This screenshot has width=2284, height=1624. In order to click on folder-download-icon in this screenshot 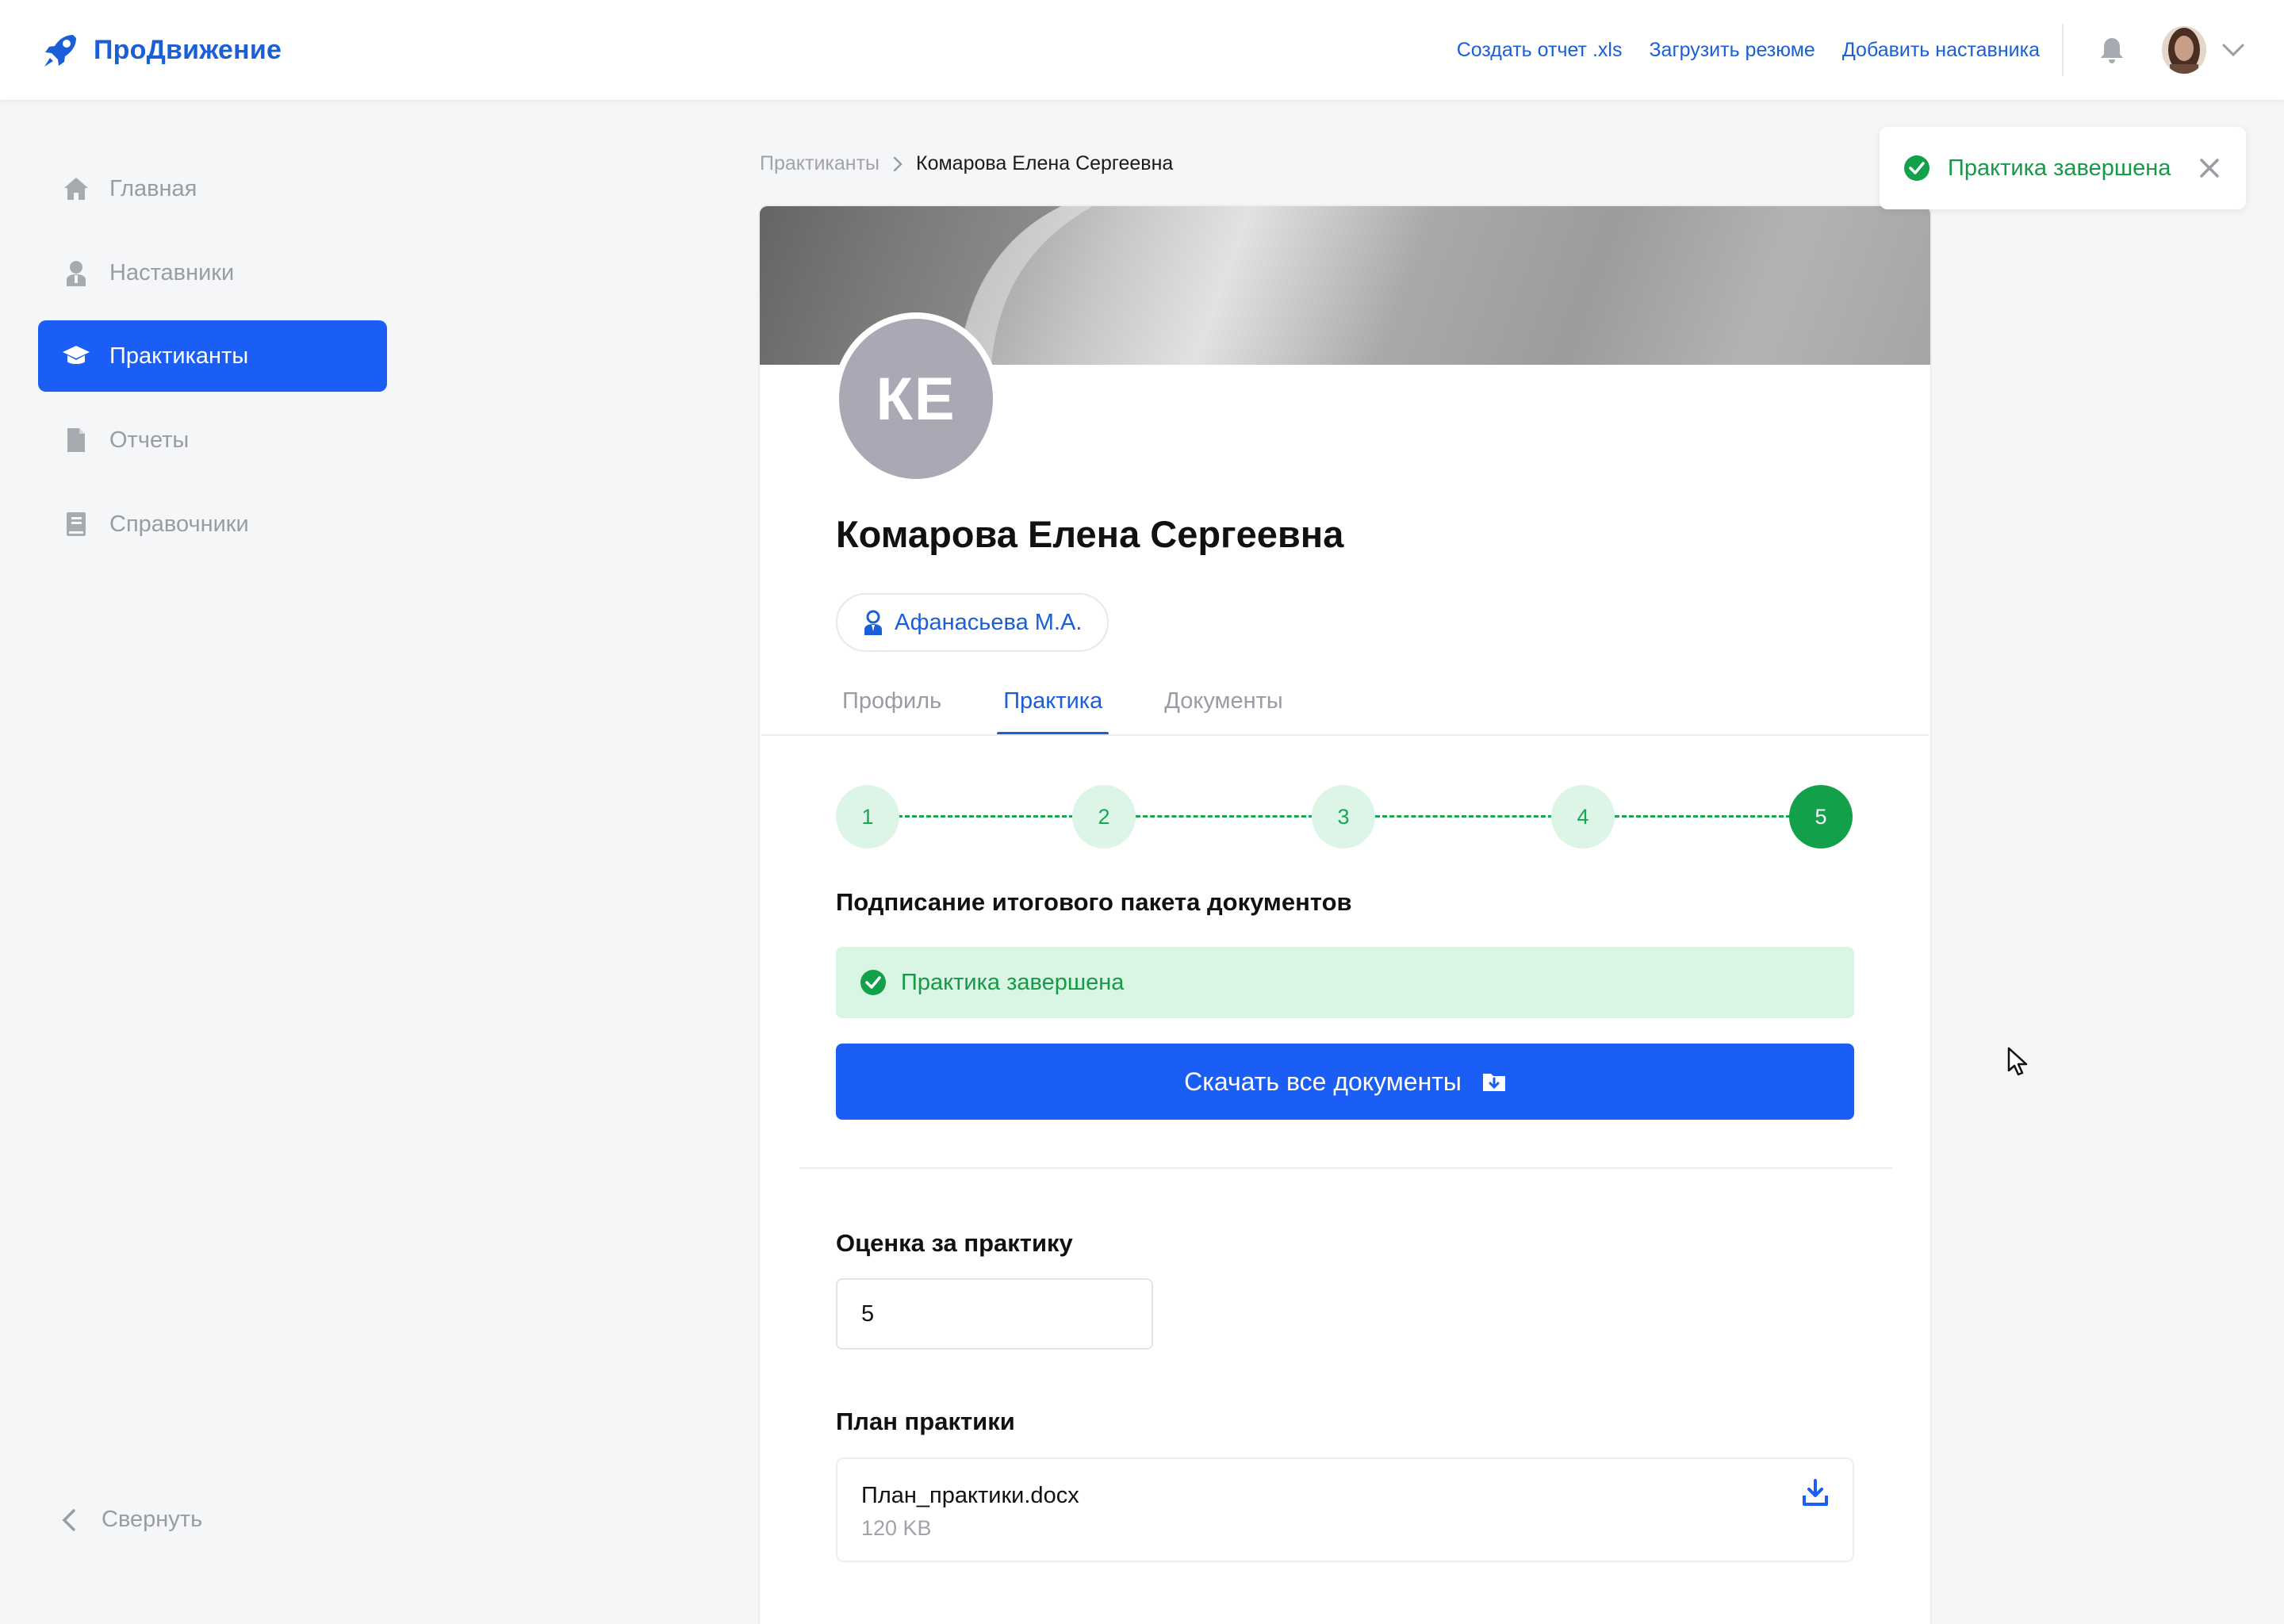, I will do `click(1493, 1082)`.